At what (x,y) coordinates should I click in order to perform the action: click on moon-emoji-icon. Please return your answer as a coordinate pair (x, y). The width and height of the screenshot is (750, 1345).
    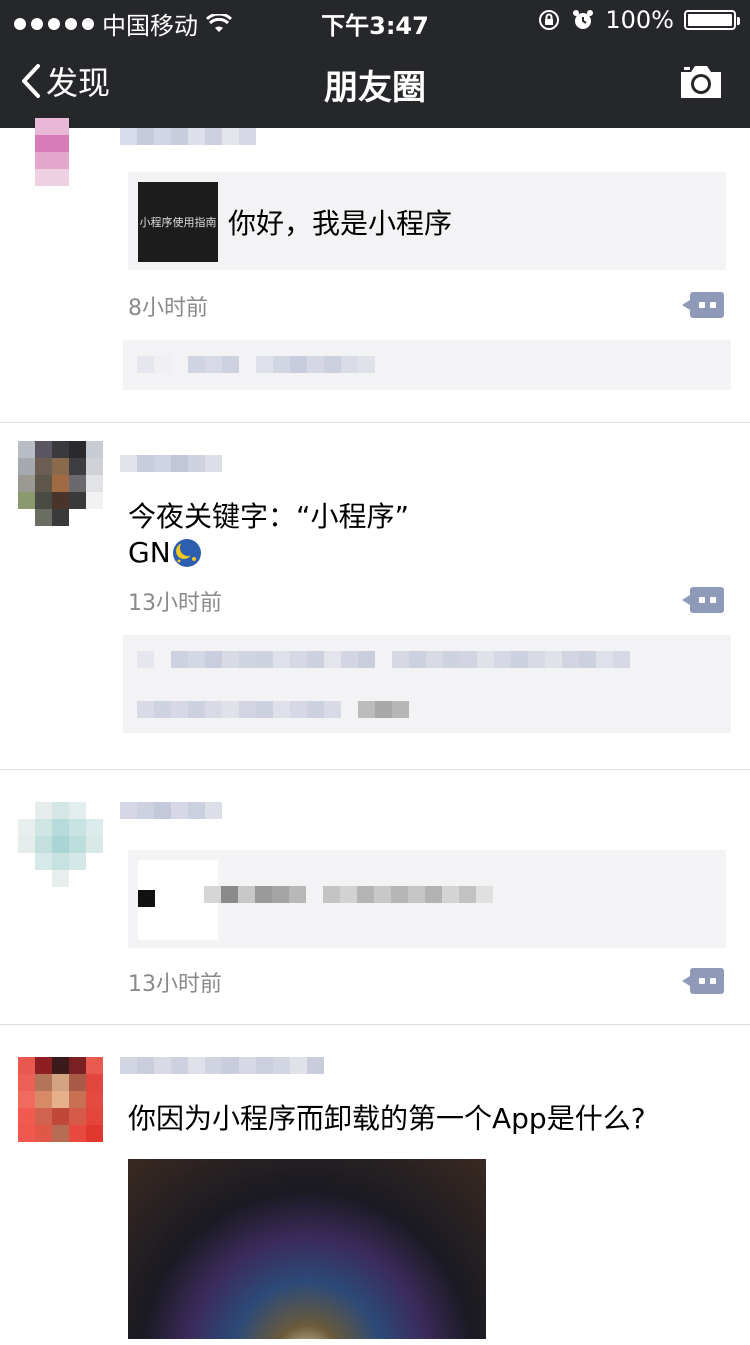
    Looking at the image, I should click on (186, 553).